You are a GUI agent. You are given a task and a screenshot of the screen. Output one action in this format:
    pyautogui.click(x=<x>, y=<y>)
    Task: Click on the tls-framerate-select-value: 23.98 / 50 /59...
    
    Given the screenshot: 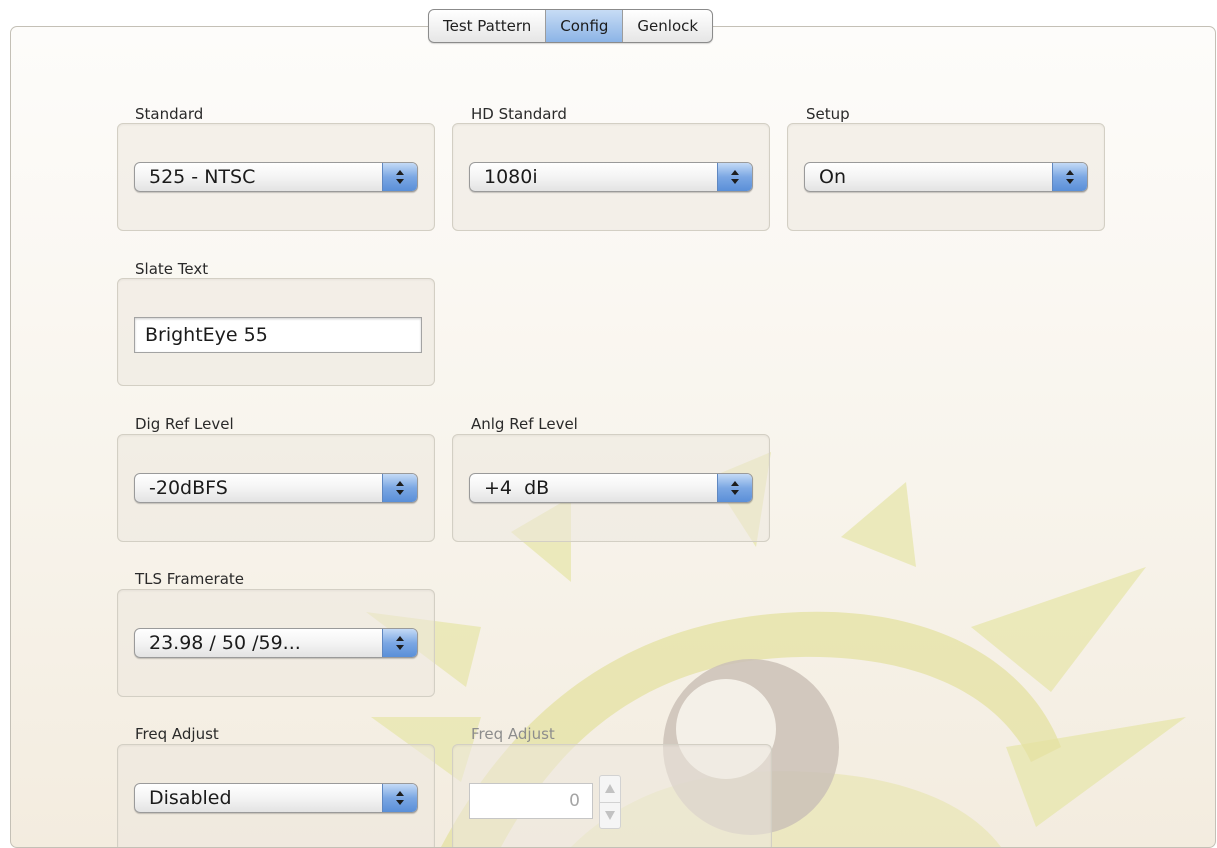 What is the action you would take?
    pyautogui.click(x=225, y=643)
    